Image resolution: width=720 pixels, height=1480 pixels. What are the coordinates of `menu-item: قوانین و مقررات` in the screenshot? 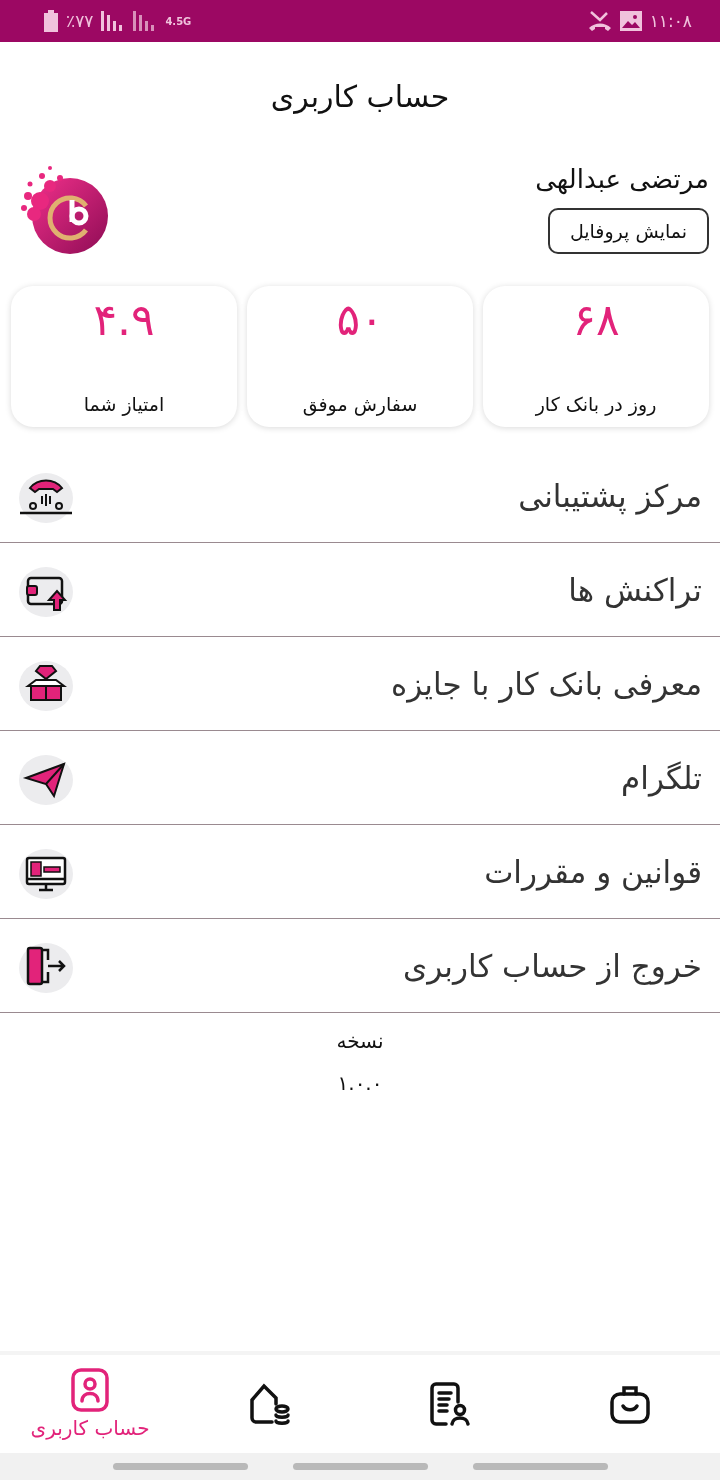 It's located at (360, 872).